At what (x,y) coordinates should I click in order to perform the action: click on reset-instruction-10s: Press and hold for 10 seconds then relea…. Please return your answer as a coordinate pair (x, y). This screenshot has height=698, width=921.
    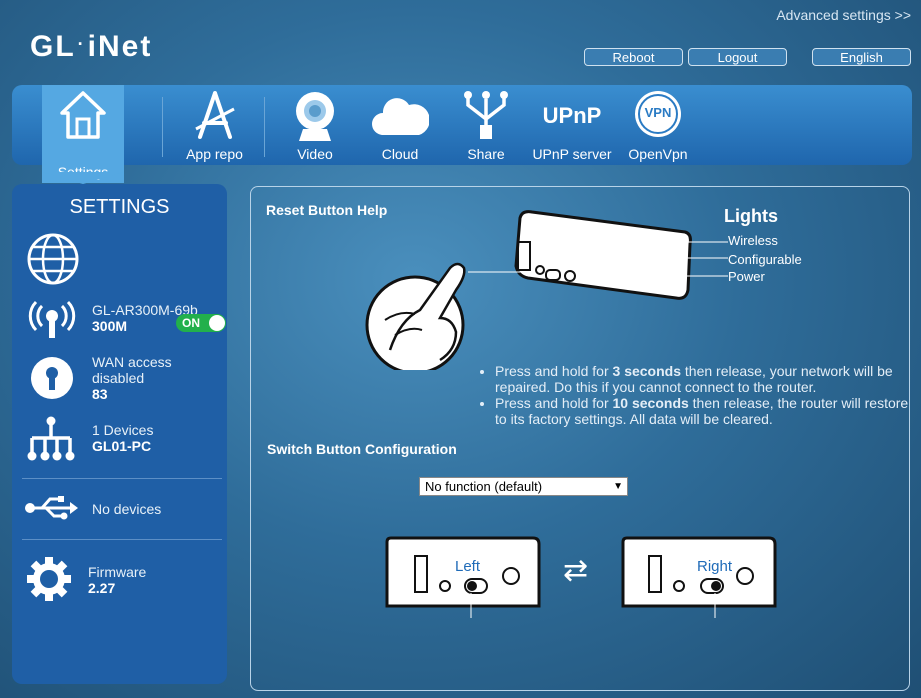
    Looking at the image, I should click on (705, 411).